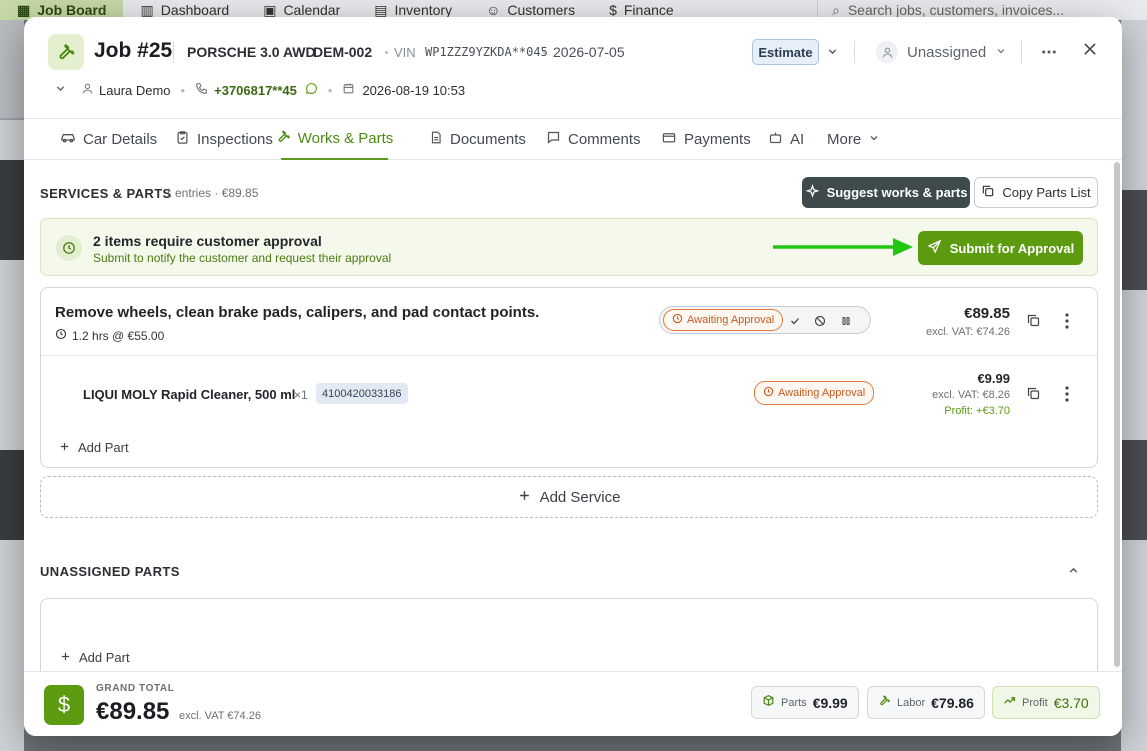 The height and width of the screenshot is (751, 1147). What do you see at coordinates (255, 90) in the screenshot?
I see `customer-phone: +3706817**45` at bounding box center [255, 90].